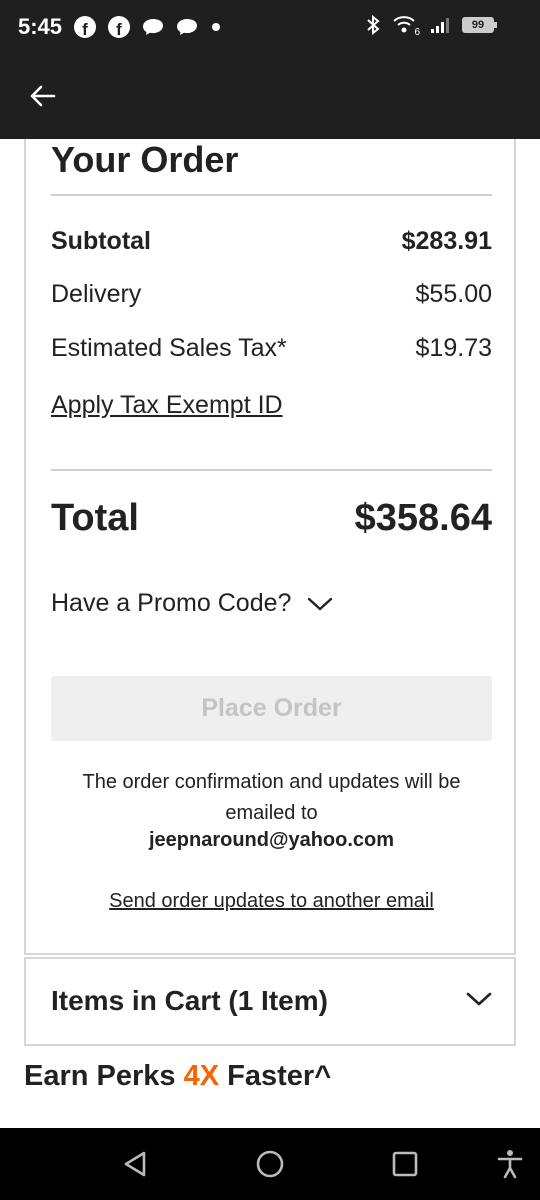 The image size is (540, 1200). I want to click on subtotal-row: Subtotal $283.91, so click(271, 241).